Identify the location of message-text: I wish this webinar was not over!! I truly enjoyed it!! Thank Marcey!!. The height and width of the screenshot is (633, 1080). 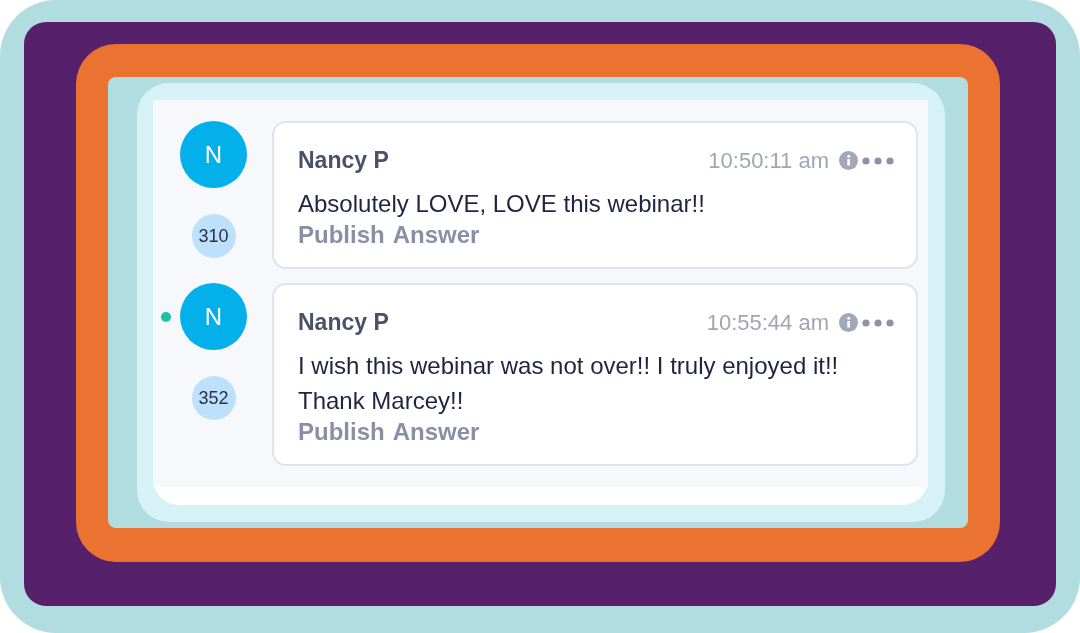
(569, 383).